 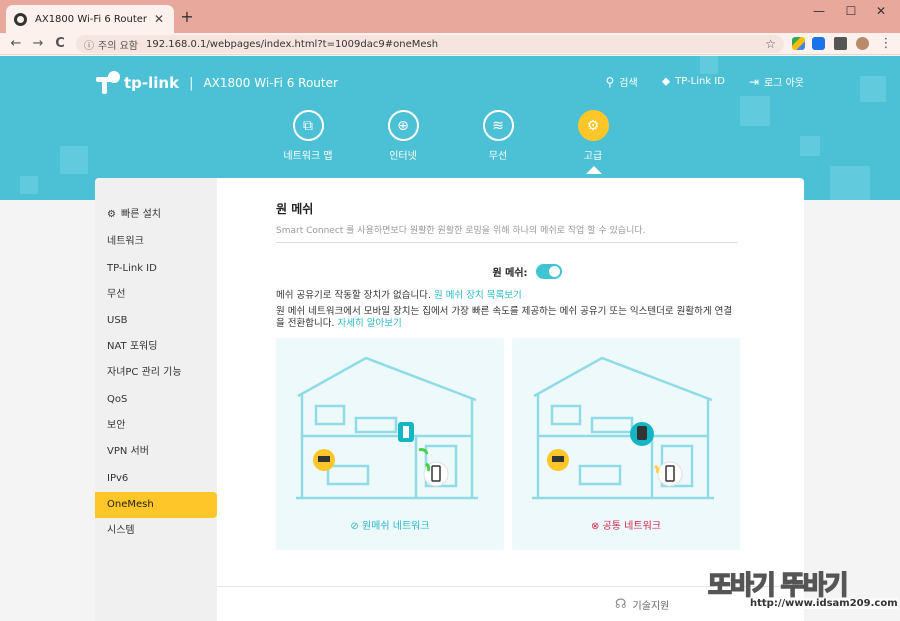 I want to click on logout-link: ⇥ 로그 아웃, so click(x=776, y=82).